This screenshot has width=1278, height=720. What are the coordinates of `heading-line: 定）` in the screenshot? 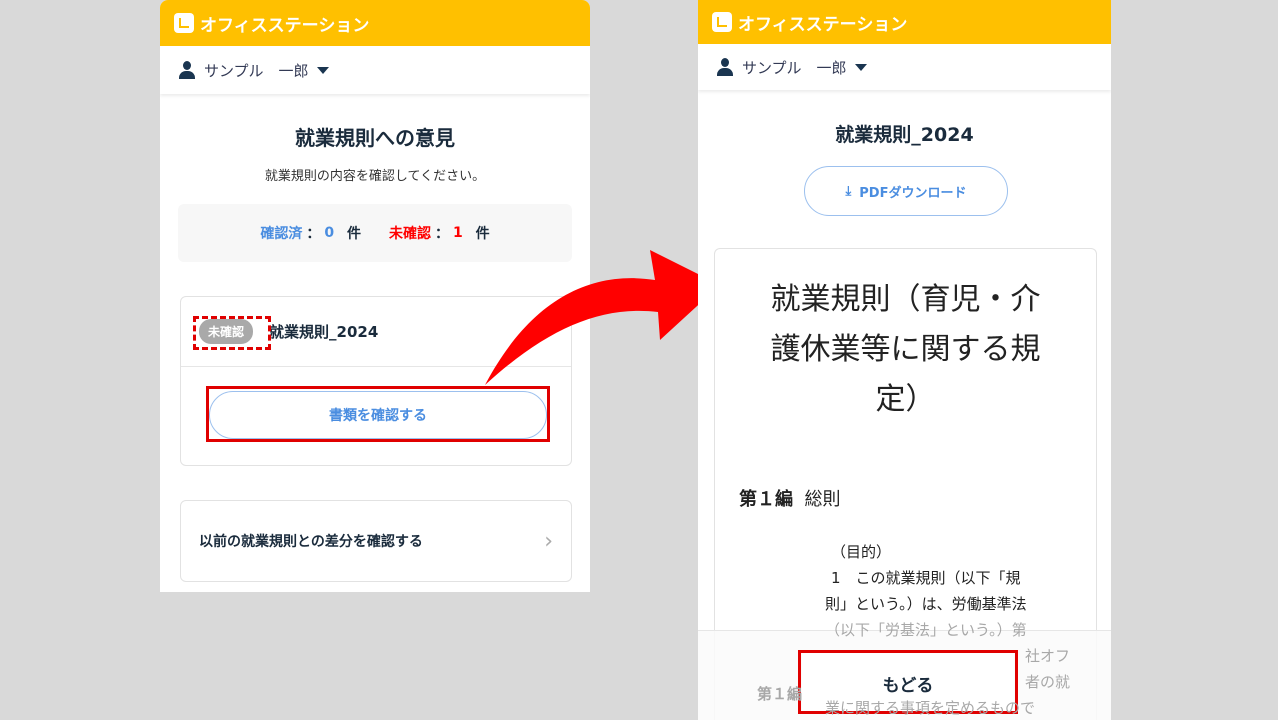 It's located at (905, 399).